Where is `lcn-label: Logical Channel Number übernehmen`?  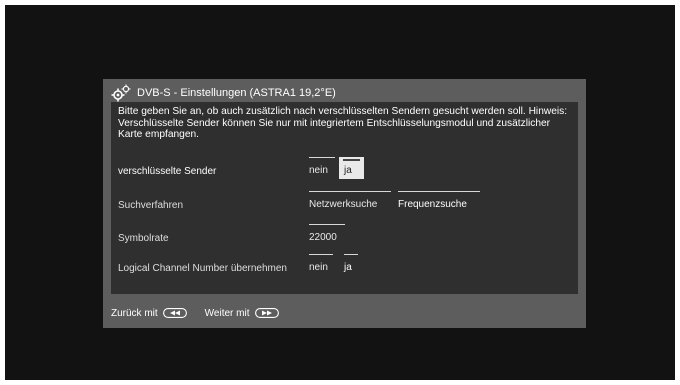 lcn-label: Logical Channel Number übernehmen is located at coordinates (202, 268).